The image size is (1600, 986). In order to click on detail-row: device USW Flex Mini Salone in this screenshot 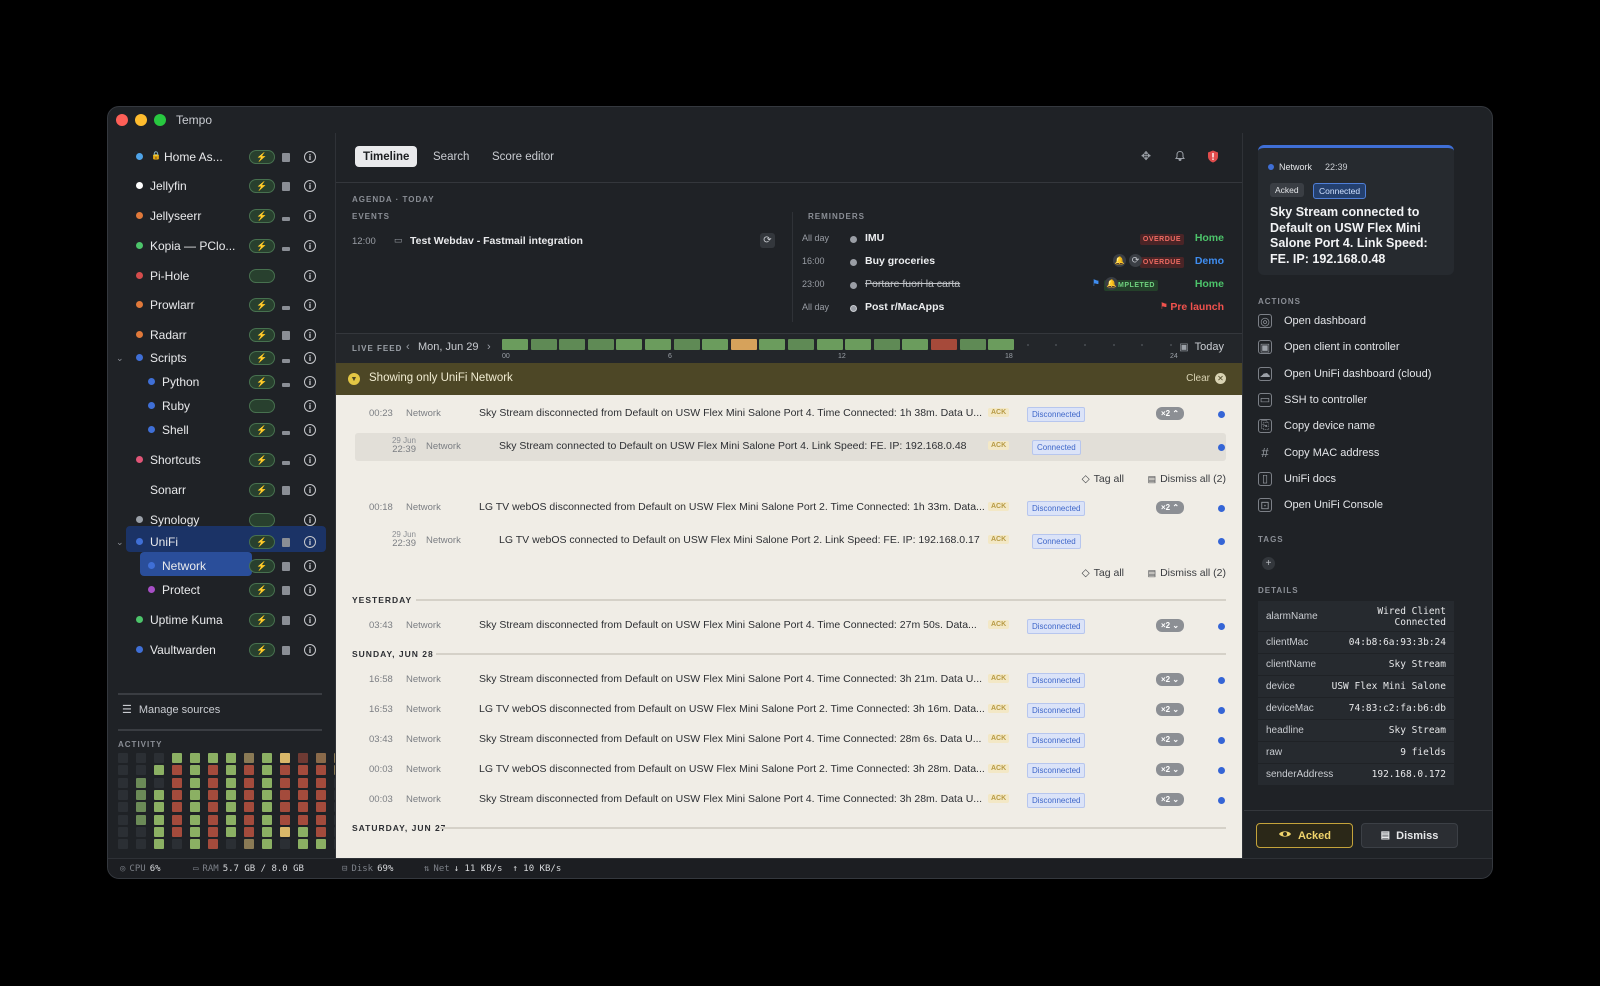, I will do `click(1356, 686)`.